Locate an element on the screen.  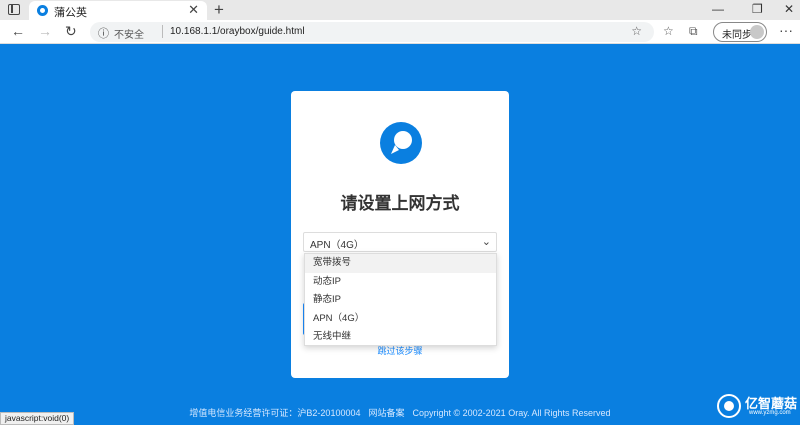
option-static-ip: 静态IP is located at coordinates (400, 300).